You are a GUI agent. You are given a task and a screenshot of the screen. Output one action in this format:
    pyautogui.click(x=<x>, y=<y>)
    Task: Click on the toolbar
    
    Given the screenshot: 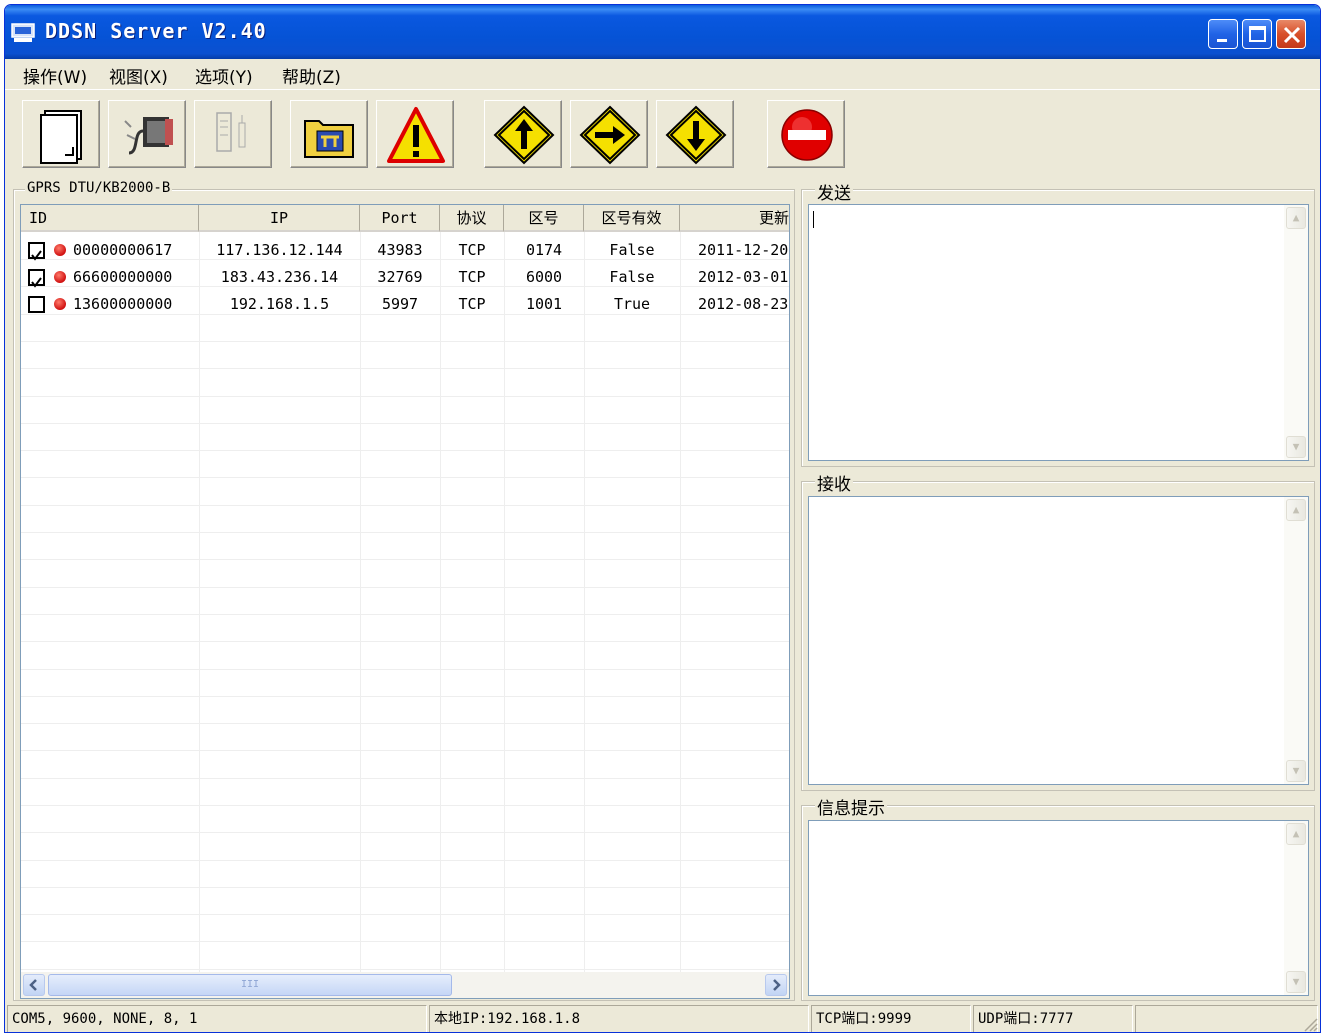 What is the action you would take?
    pyautogui.click(x=662, y=134)
    